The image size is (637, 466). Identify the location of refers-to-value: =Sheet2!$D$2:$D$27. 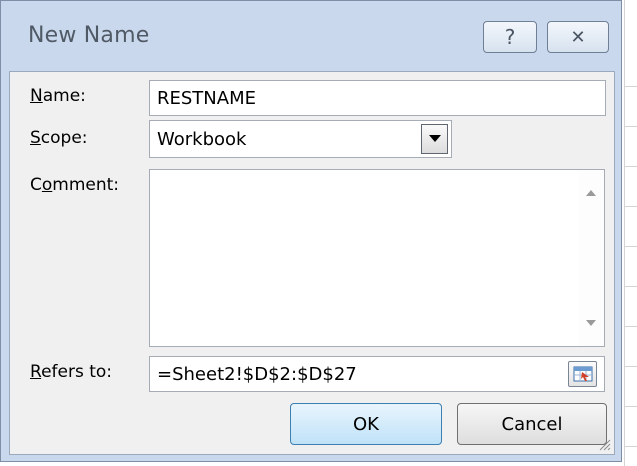
(257, 374).